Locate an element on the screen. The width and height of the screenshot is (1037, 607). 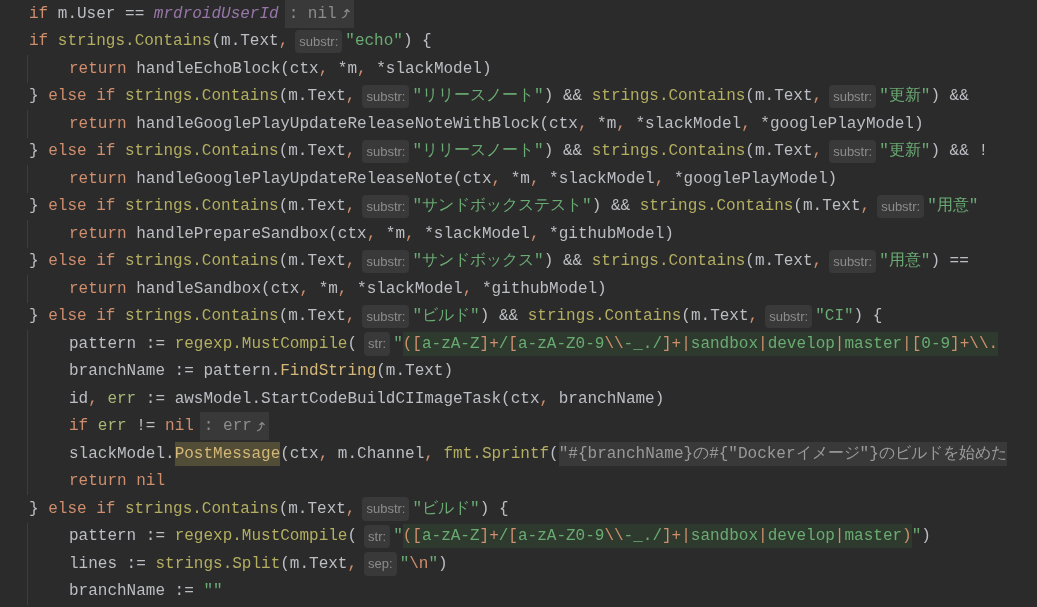
regex-operator: ]+ is located at coordinates (489, 536).